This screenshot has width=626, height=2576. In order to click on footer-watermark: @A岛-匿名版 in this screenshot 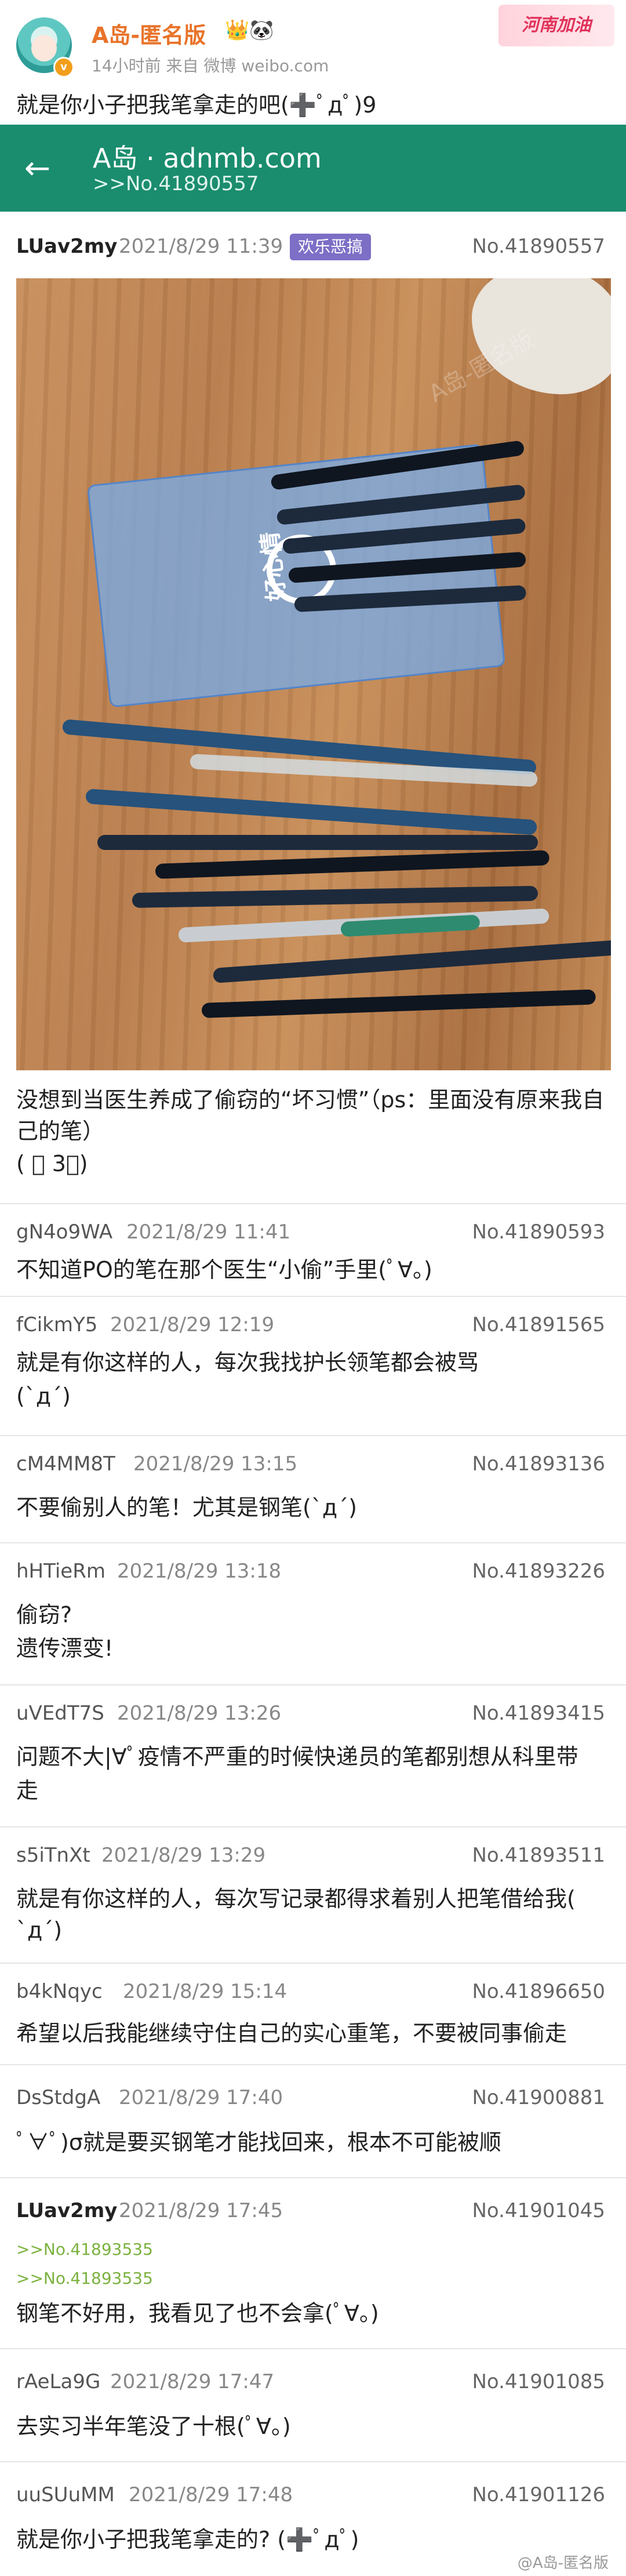, I will do `click(563, 2563)`.